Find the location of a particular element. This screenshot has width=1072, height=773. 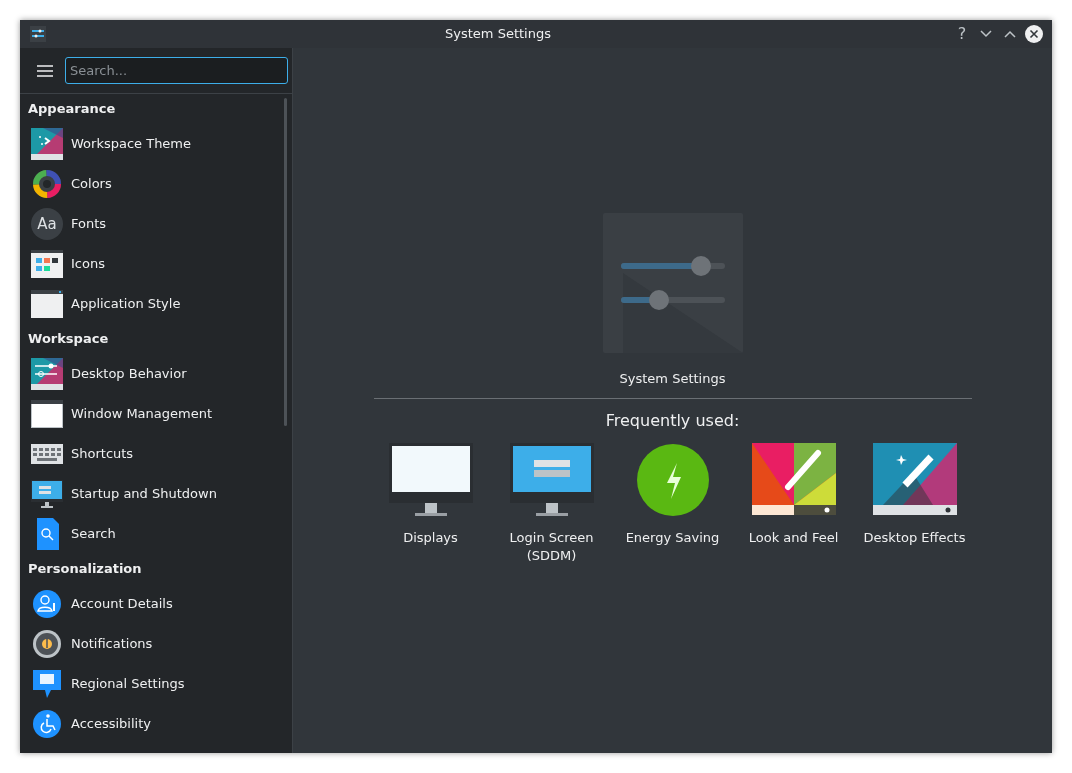

shortcut-tile: Login Screen (SDDM) is located at coordinates (551, 504).